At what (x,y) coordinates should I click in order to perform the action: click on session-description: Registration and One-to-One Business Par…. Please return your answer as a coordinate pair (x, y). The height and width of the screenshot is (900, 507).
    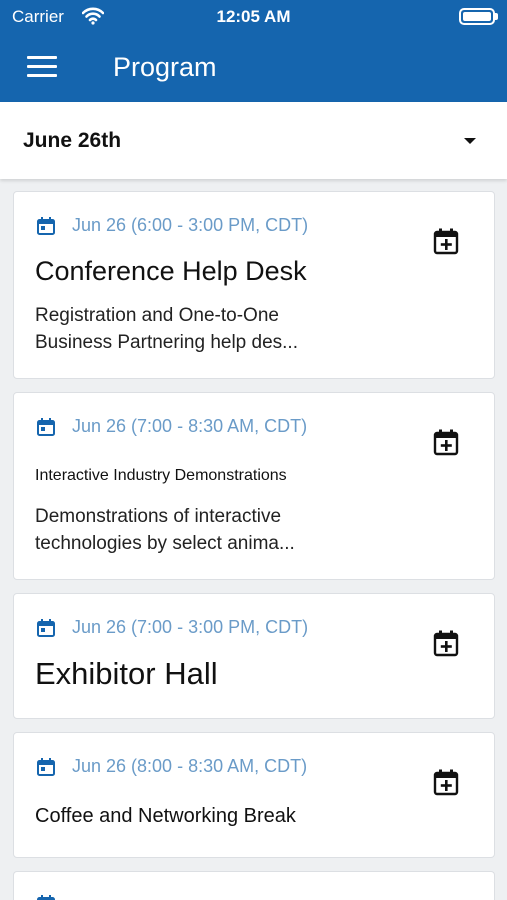
    Looking at the image, I should click on (166, 329).